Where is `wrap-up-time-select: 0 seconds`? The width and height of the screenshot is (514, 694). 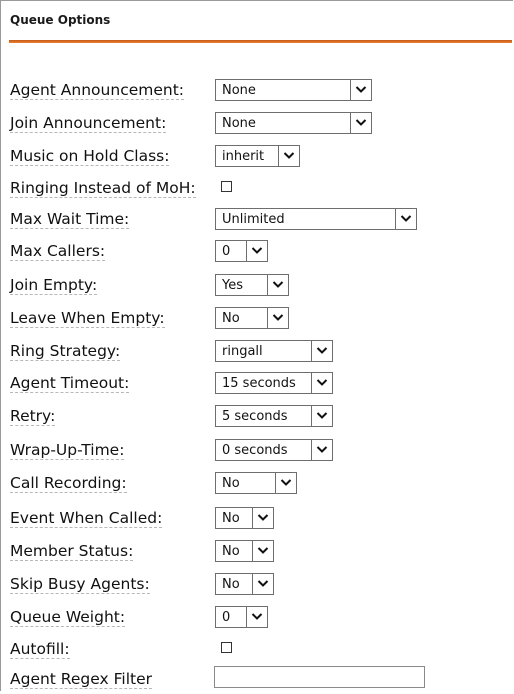 wrap-up-time-select: 0 seconds is located at coordinates (274, 450).